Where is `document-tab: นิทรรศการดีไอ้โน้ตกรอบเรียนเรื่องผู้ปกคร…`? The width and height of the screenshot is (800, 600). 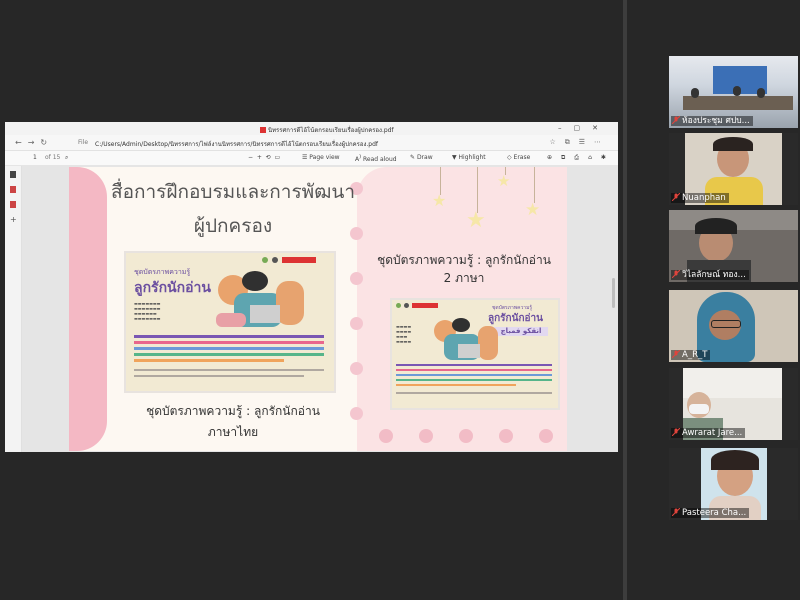
document-tab: นิทรรศการดีไอ้โน้ตกรอบเรียนเรื่องผู้ปกคร… is located at coordinates (327, 130).